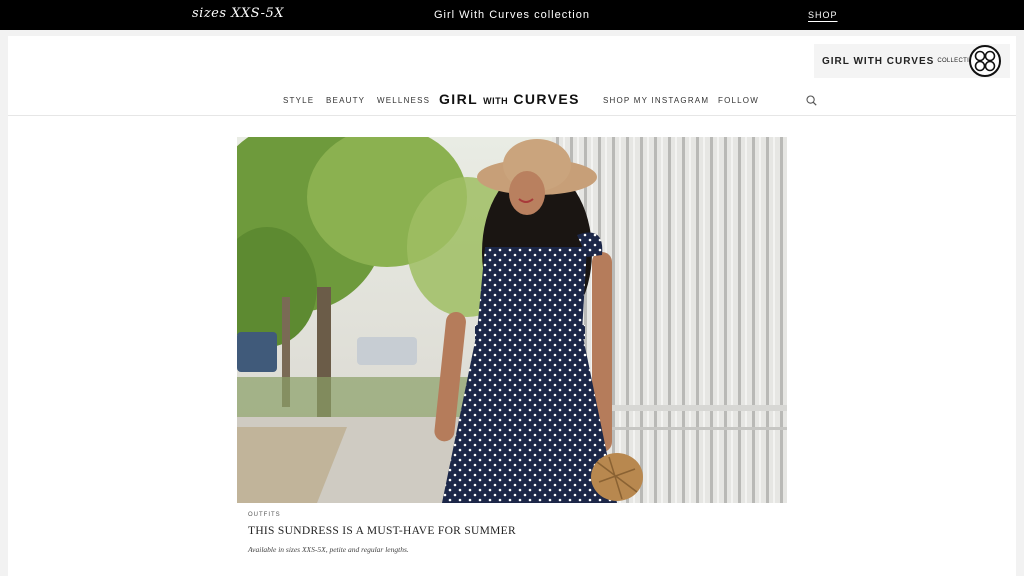 This screenshot has width=1024, height=576. Describe the element at coordinates (546, 99) in the screenshot. I see `logo-word-curves: CURVES` at that location.